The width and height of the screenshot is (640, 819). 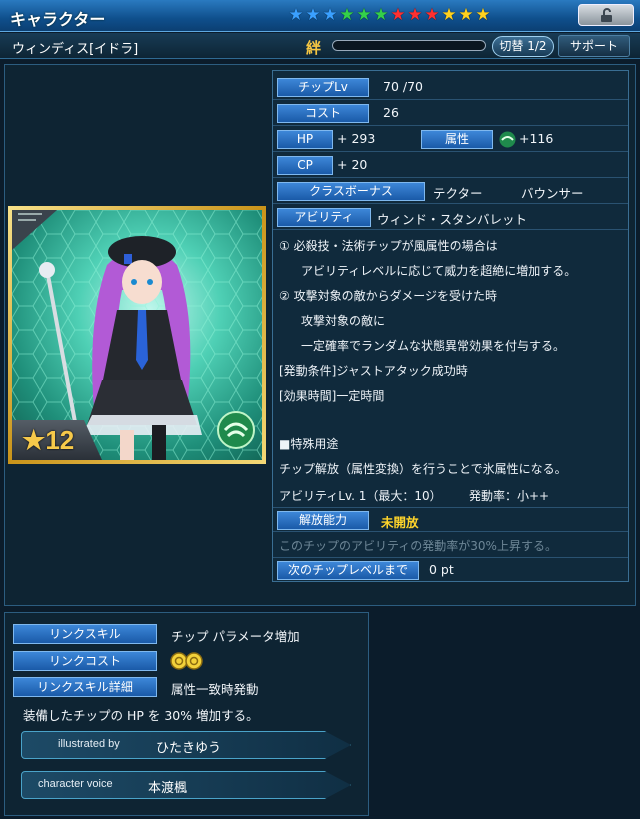 What do you see at coordinates (168, 788) in the screenshot?
I see `voice-actor-name: 本渡楓` at bounding box center [168, 788].